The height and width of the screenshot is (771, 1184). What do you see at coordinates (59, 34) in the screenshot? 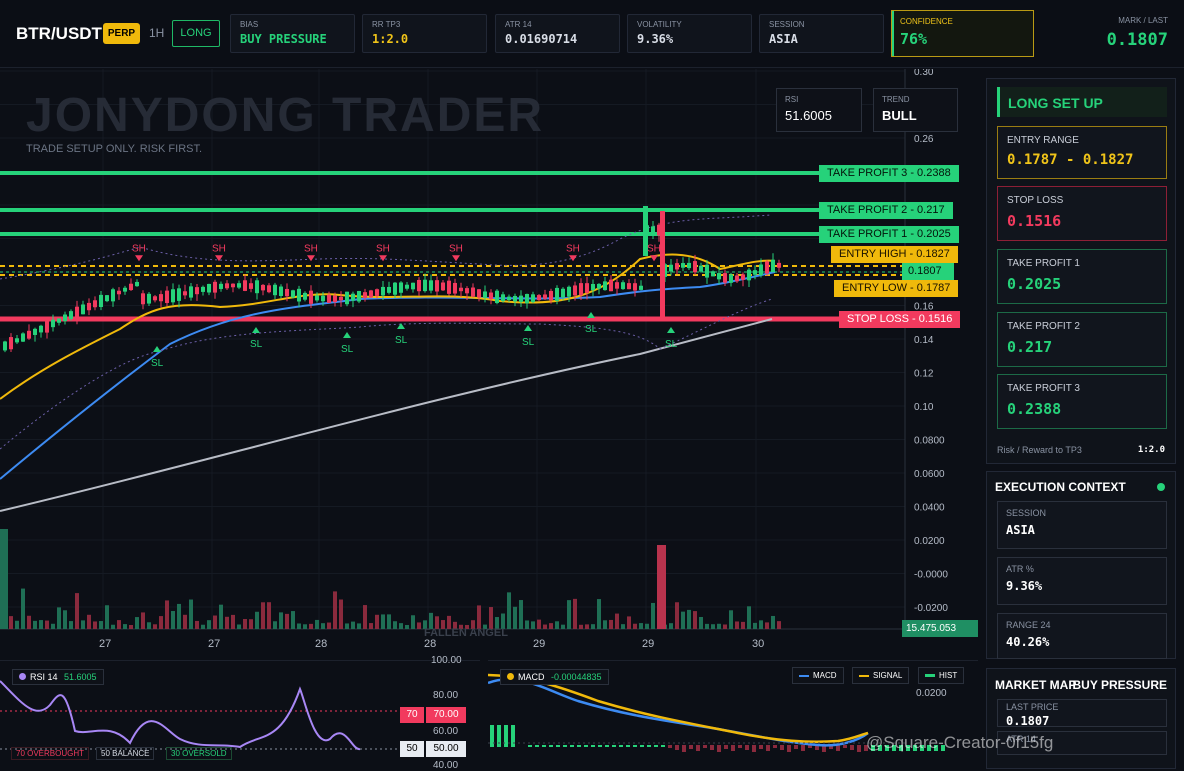
I see `symbol-title: BTR/USDT` at bounding box center [59, 34].